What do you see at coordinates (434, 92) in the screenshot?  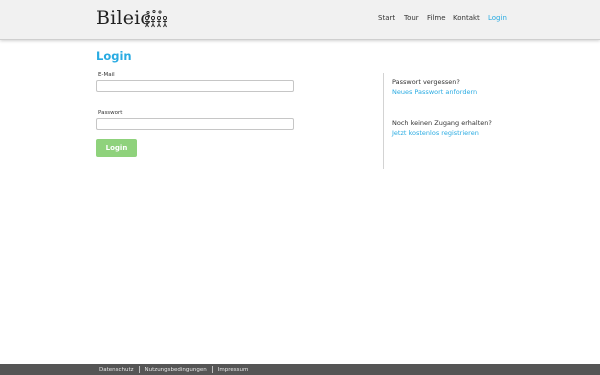 I see `request-password-link: Neues Passwort anfordern` at bounding box center [434, 92].